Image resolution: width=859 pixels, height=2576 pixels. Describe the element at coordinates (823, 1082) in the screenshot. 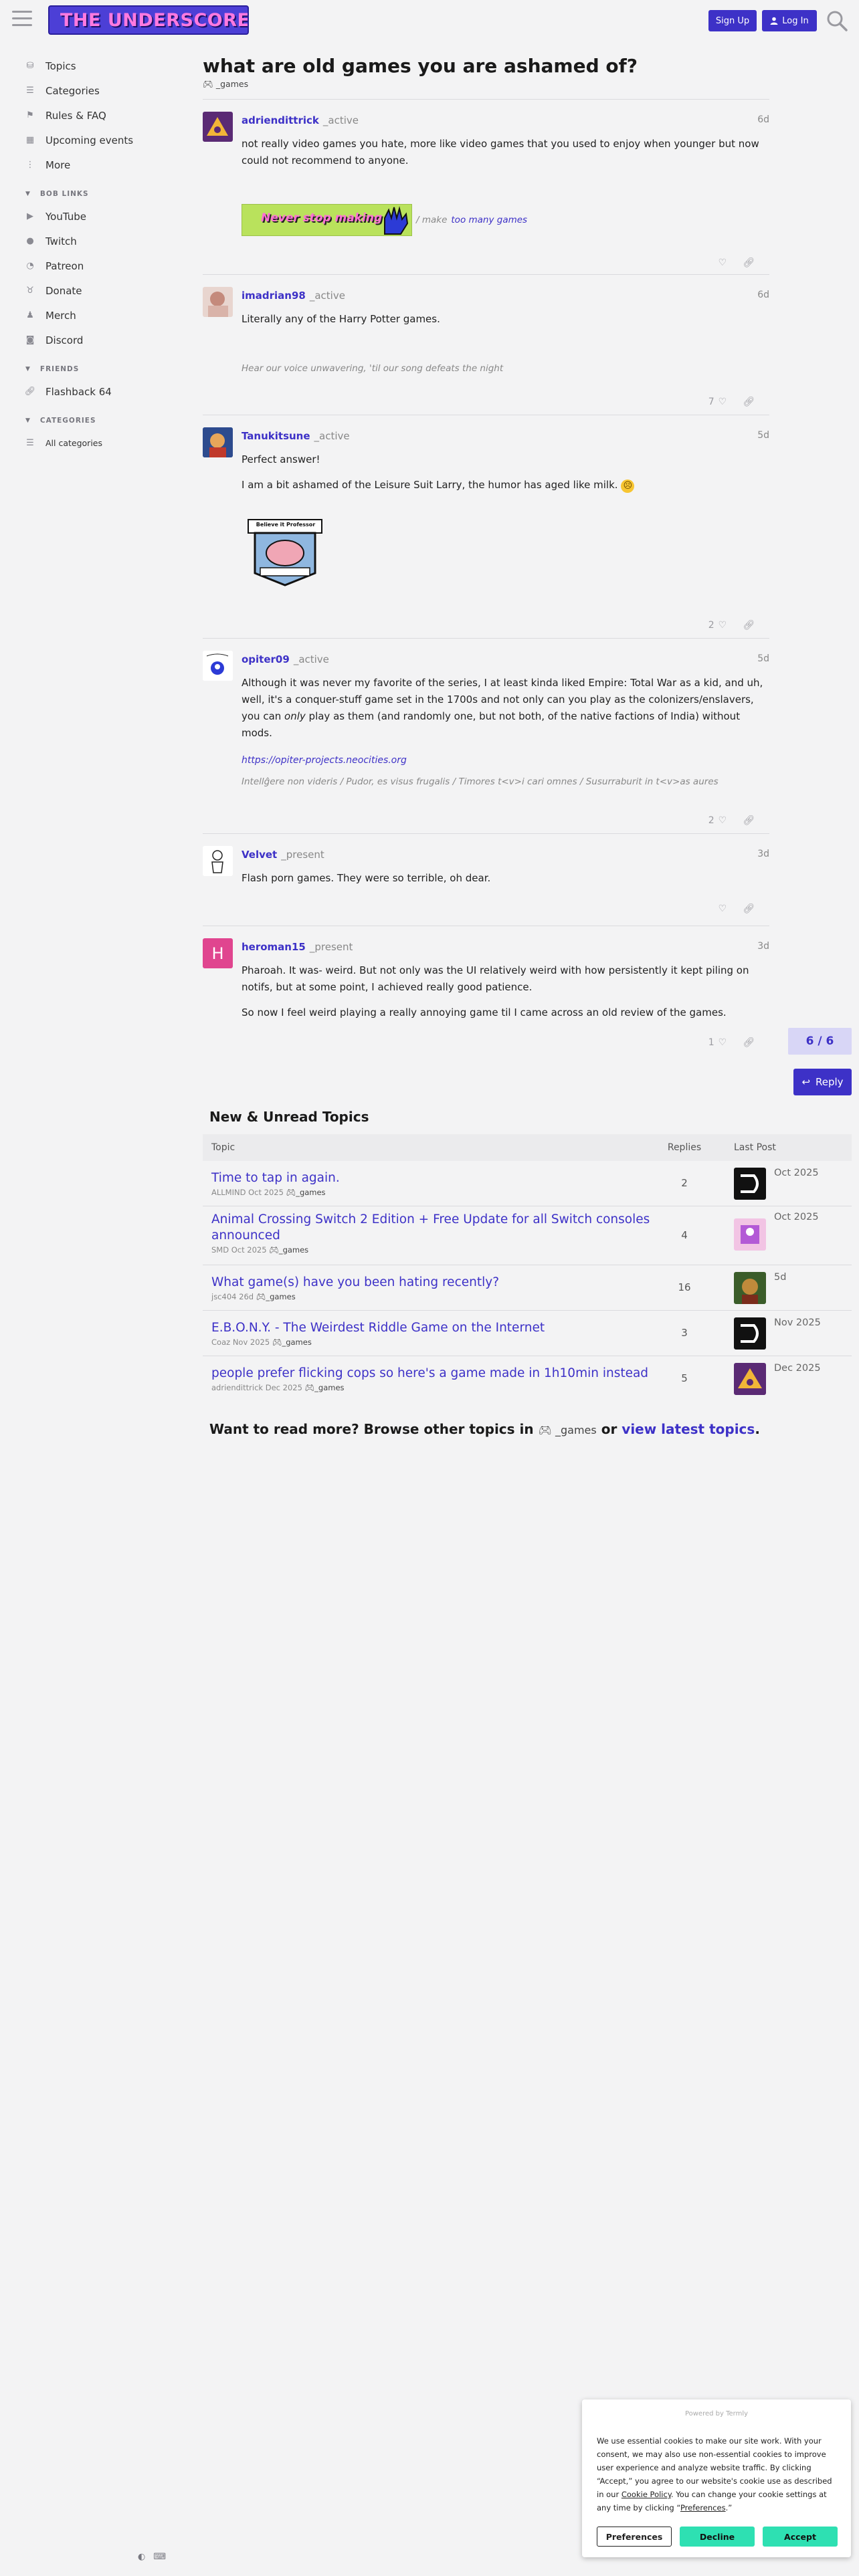

I see `reply-button: ↩ Reply` at that location.